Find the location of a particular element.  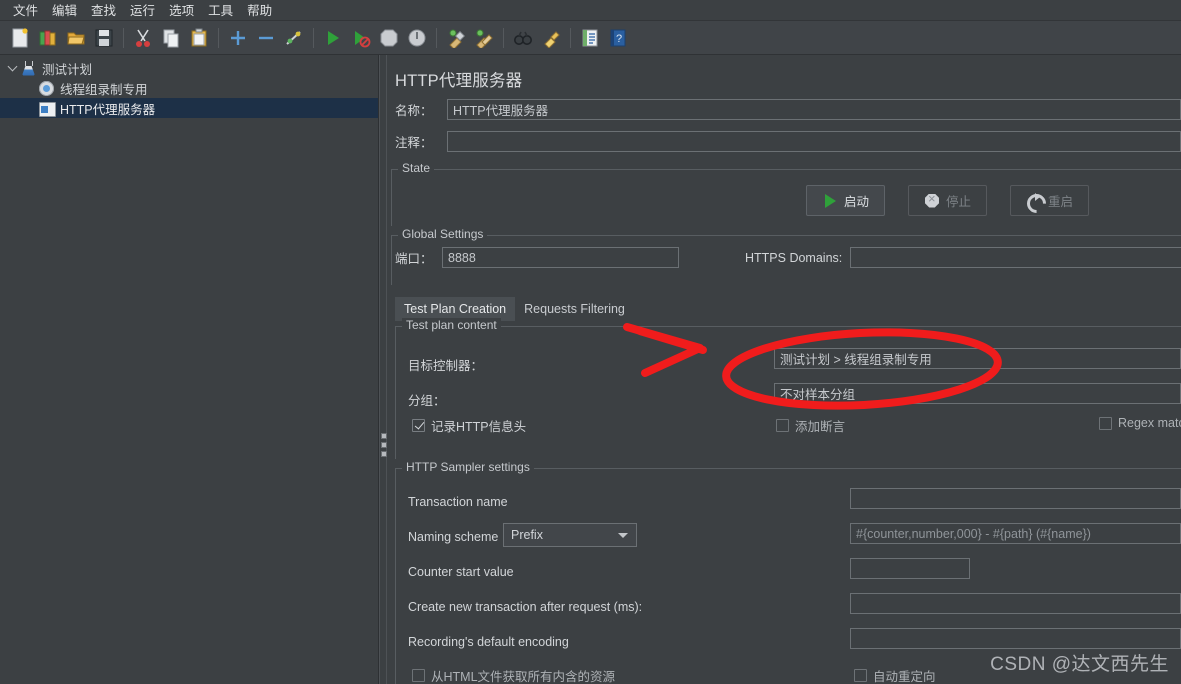

cut-icon is located at coordinates (143, 38).